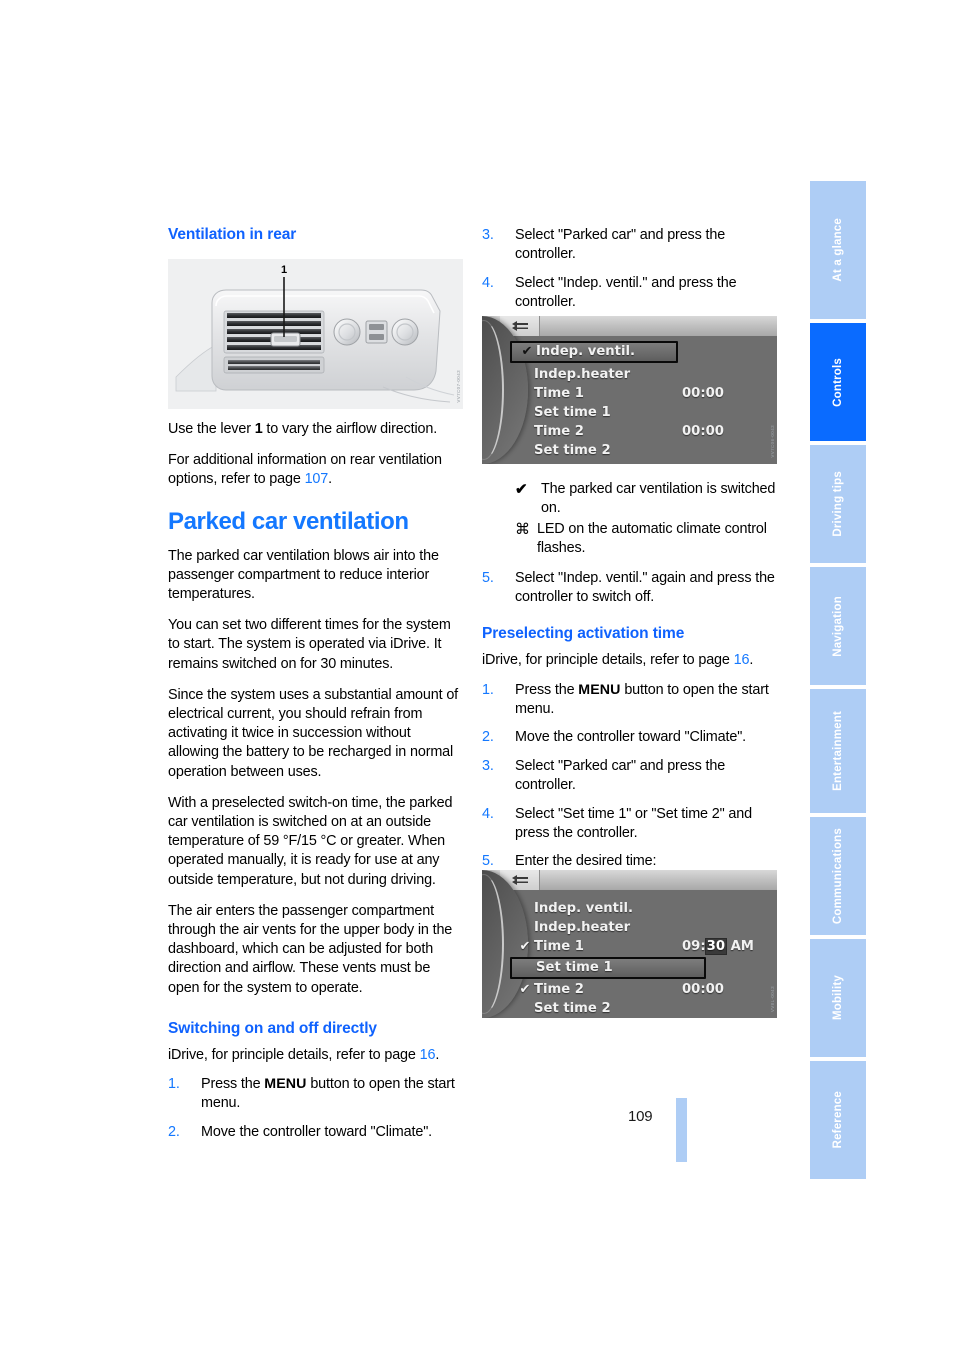 Image resolution: width=954 pixels, height=1351 pixels. I want to click on figure-code: VV7C06-0043, so click(772, 441).